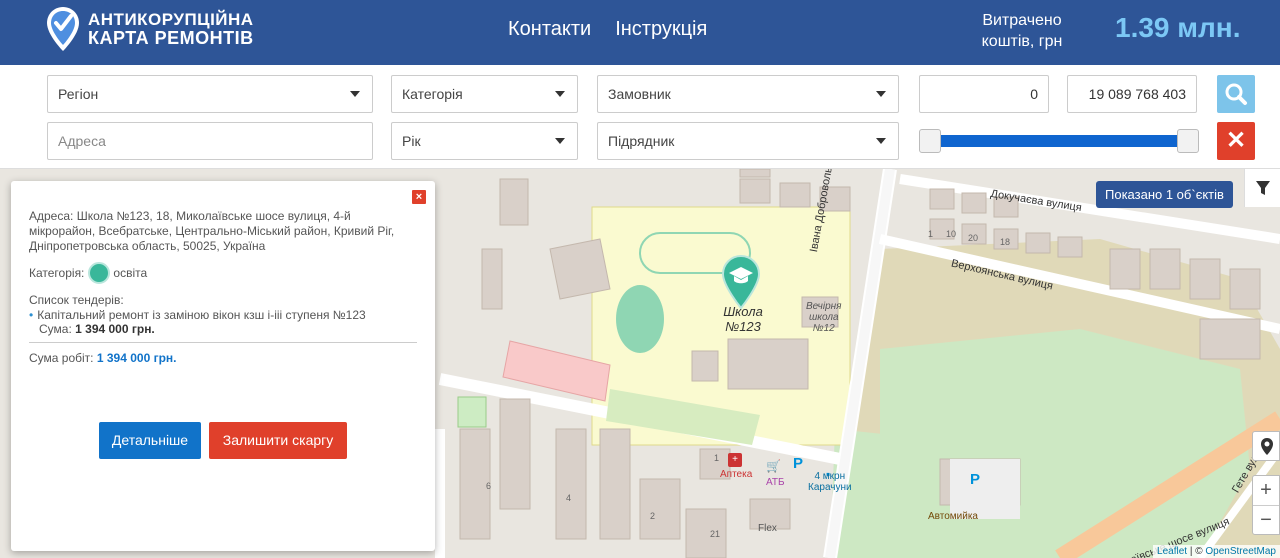  I want to click on map-label-bus-stop: 4 мкрн Карачуни, so click(830, 482).